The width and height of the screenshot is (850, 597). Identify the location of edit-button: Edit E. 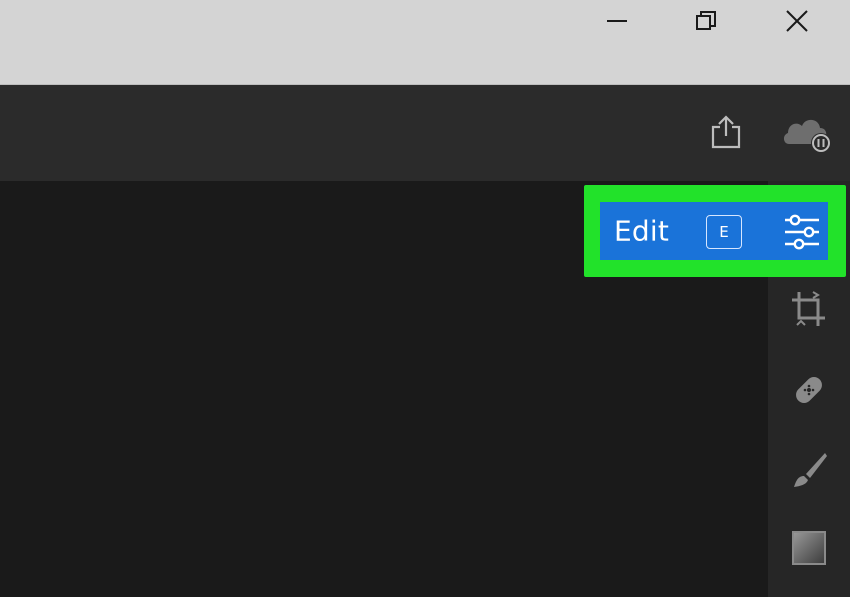
(714, 231).